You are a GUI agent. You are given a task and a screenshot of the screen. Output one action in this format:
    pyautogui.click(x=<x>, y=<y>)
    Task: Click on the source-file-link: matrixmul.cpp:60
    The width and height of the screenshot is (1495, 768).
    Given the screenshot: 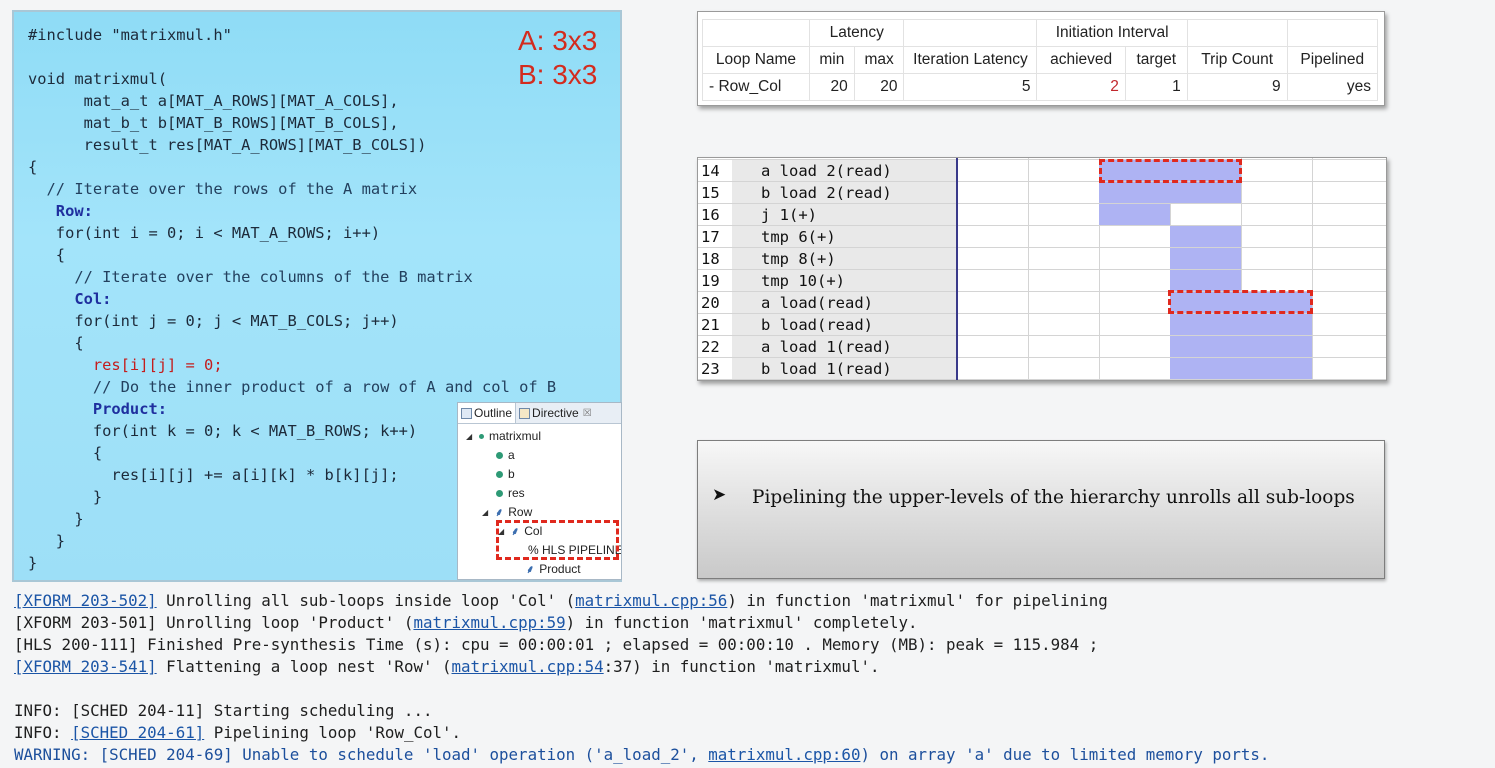 What is the action you would take?
    pyautogui.click(x=784, y=754)
    